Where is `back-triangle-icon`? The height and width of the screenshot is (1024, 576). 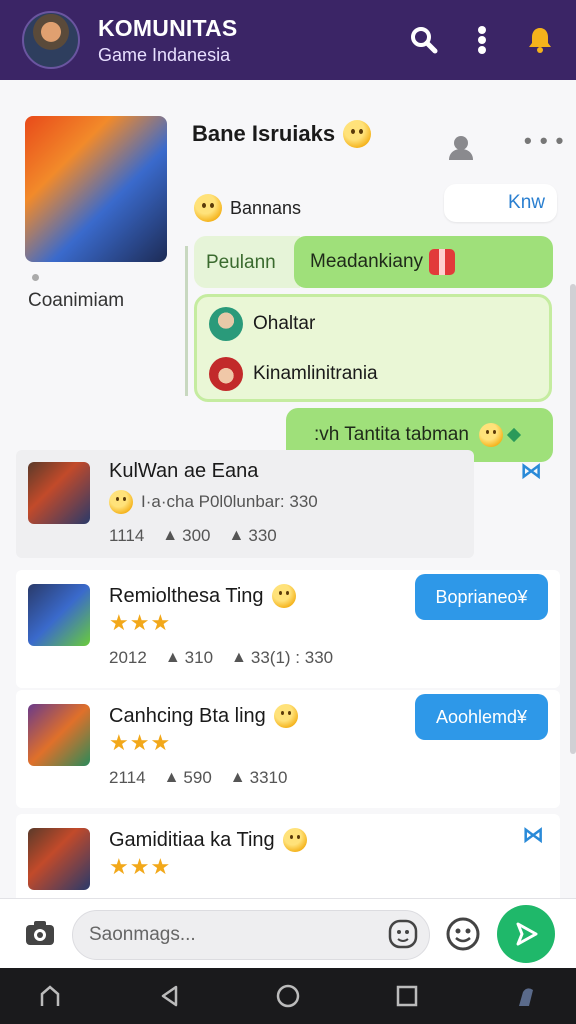
back-triangle-icon is located at coordinates (169, 996).